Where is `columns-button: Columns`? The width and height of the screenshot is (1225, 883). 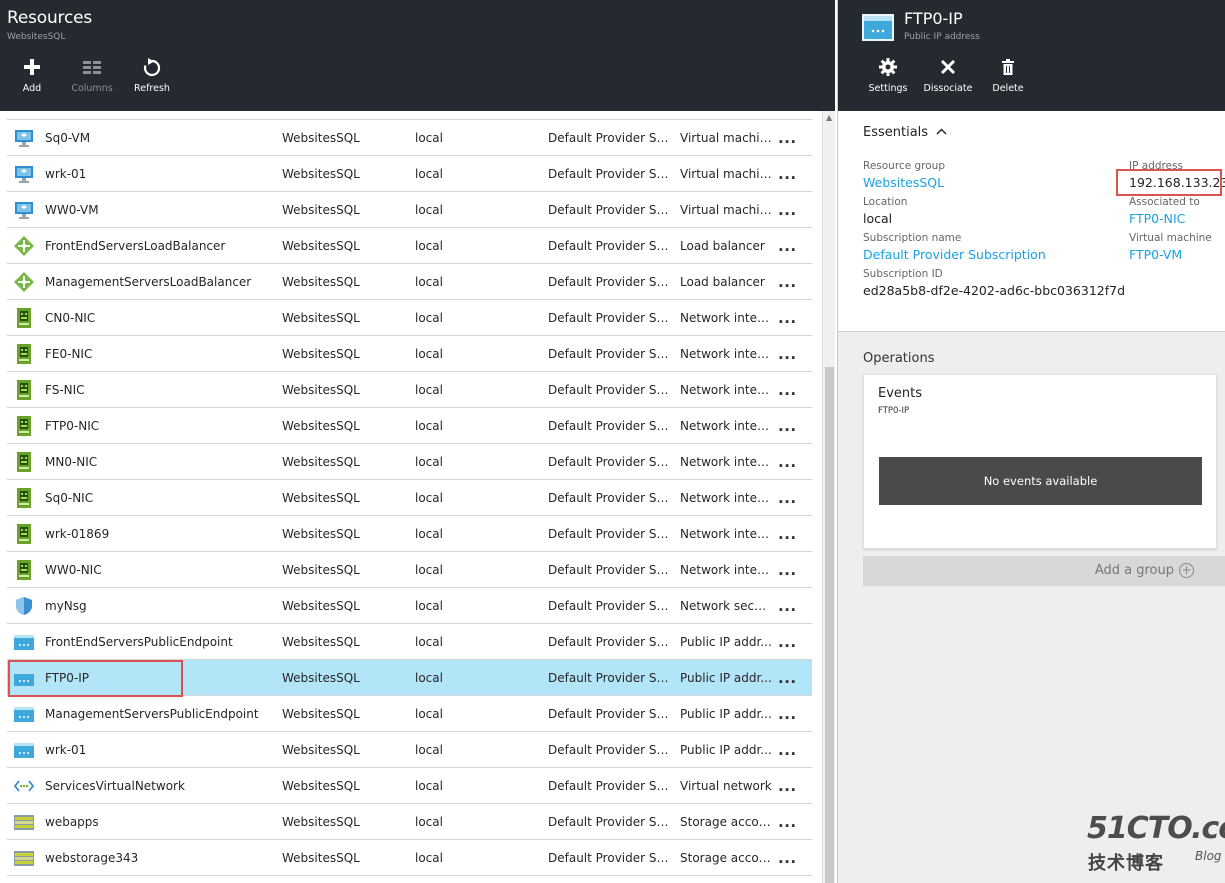 columns-button: Columns is located at coordinates (92, 76).